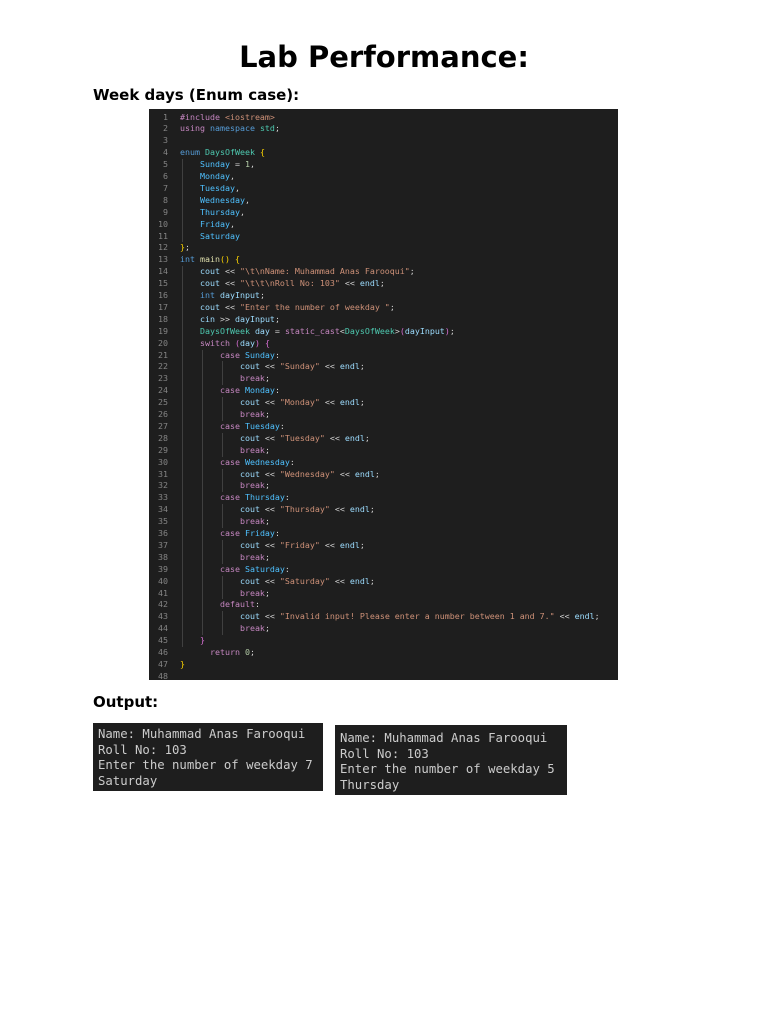 The image size is (768, 1024). I want to click on line-number: 5, so click(165, 164).